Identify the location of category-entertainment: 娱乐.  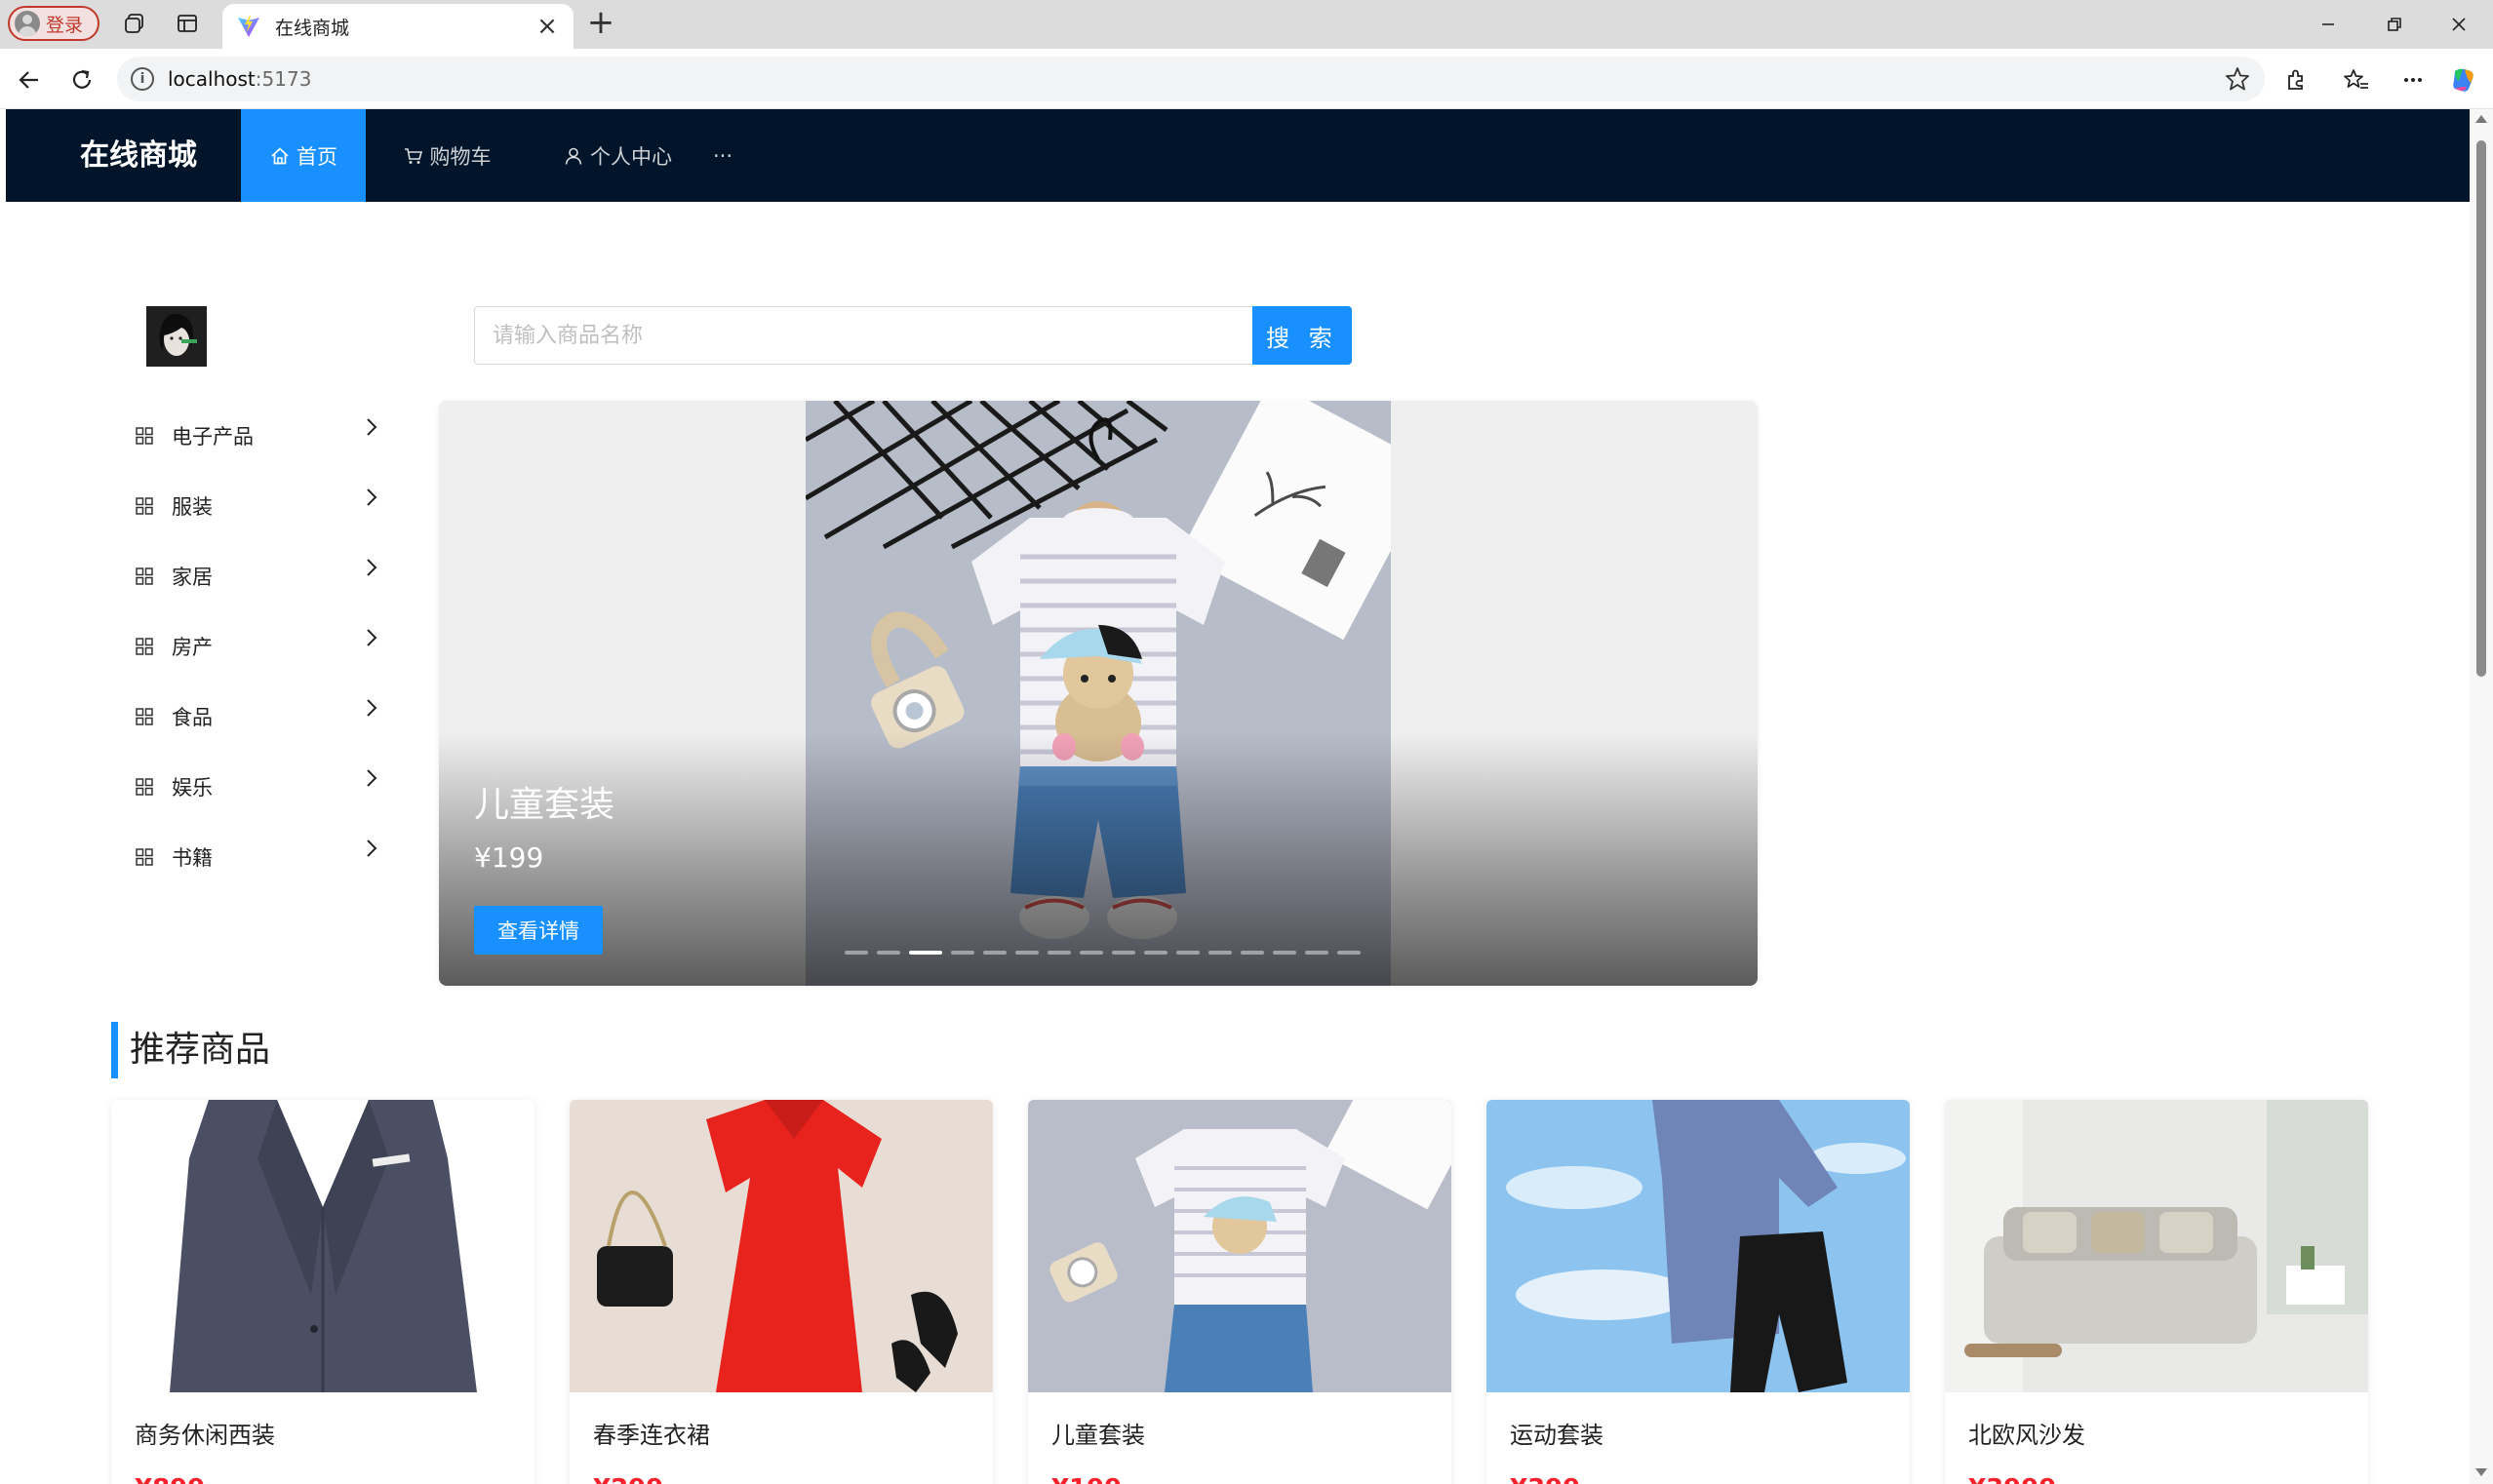
(261, 787).